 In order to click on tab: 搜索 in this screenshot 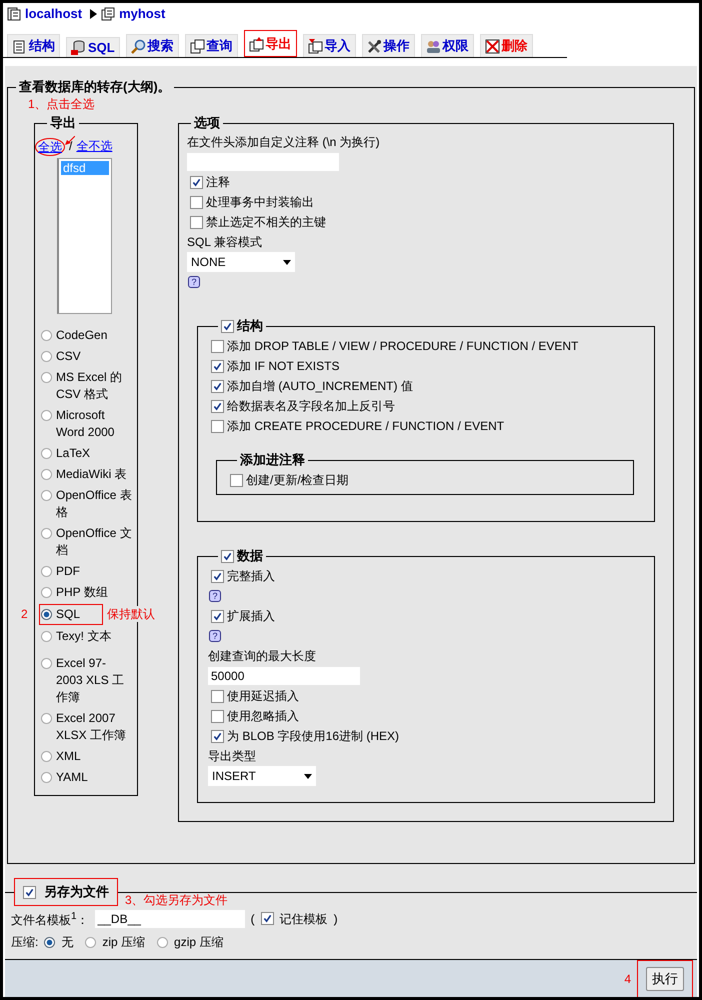, I will do `click(152, 45)`.